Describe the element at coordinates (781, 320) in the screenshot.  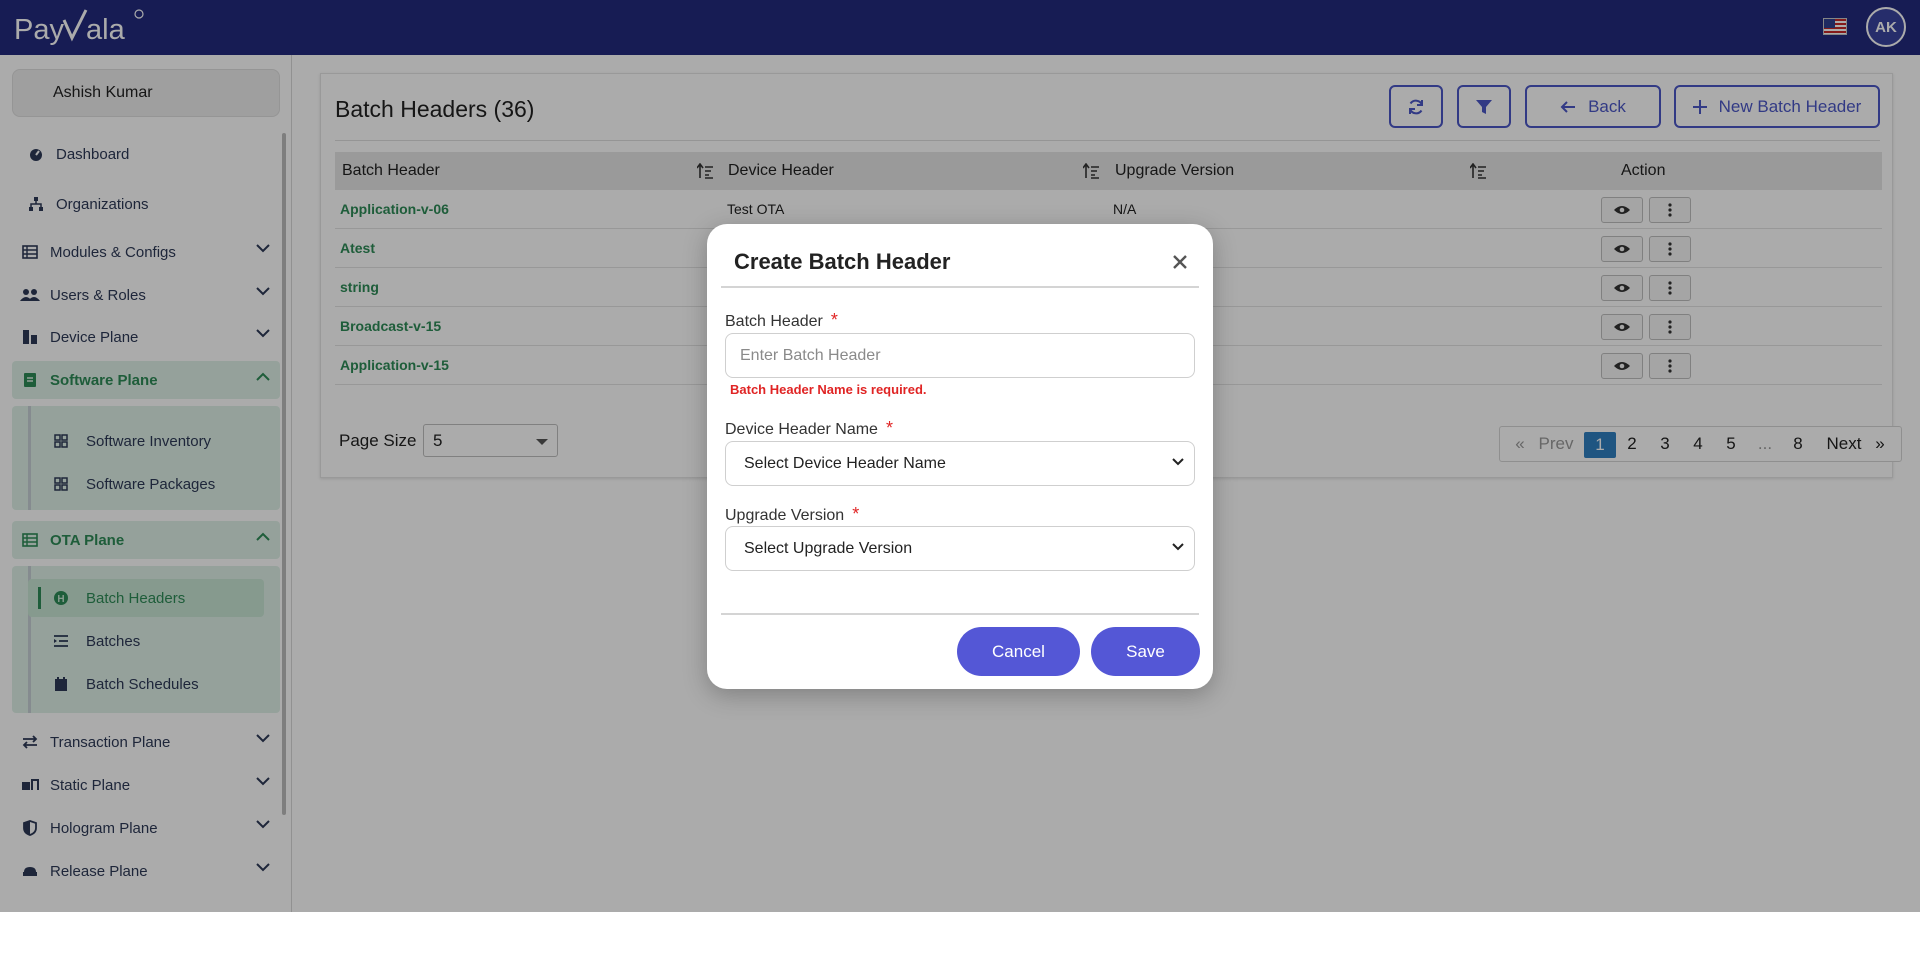
I see `batch-header-label: Batch Header *` at that location.